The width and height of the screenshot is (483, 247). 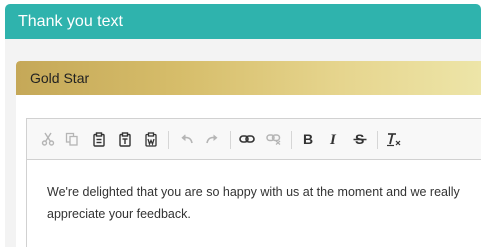 I want to click on svg-text: B, so click(x=308, y=139).